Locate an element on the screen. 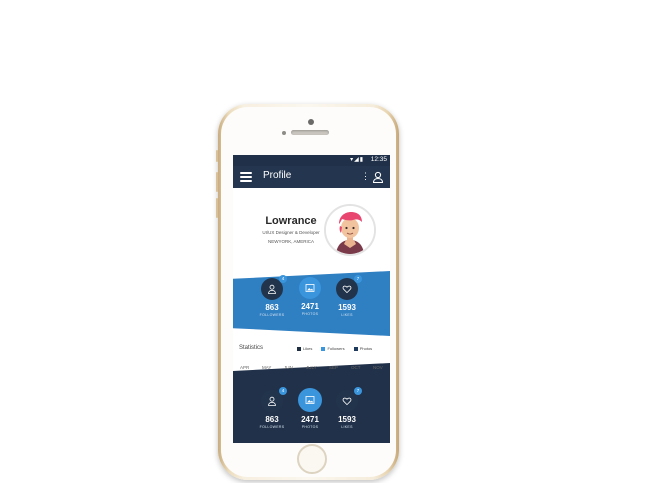  stat-likes: 7 1593 LIKES is located at coordinates (347, 296).